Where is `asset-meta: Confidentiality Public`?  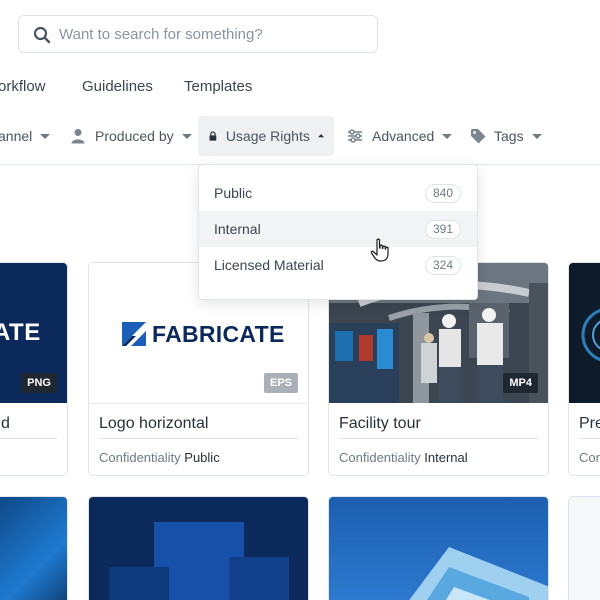 asset-meta: Confidentiality Public is located at coordinates (159, 457).